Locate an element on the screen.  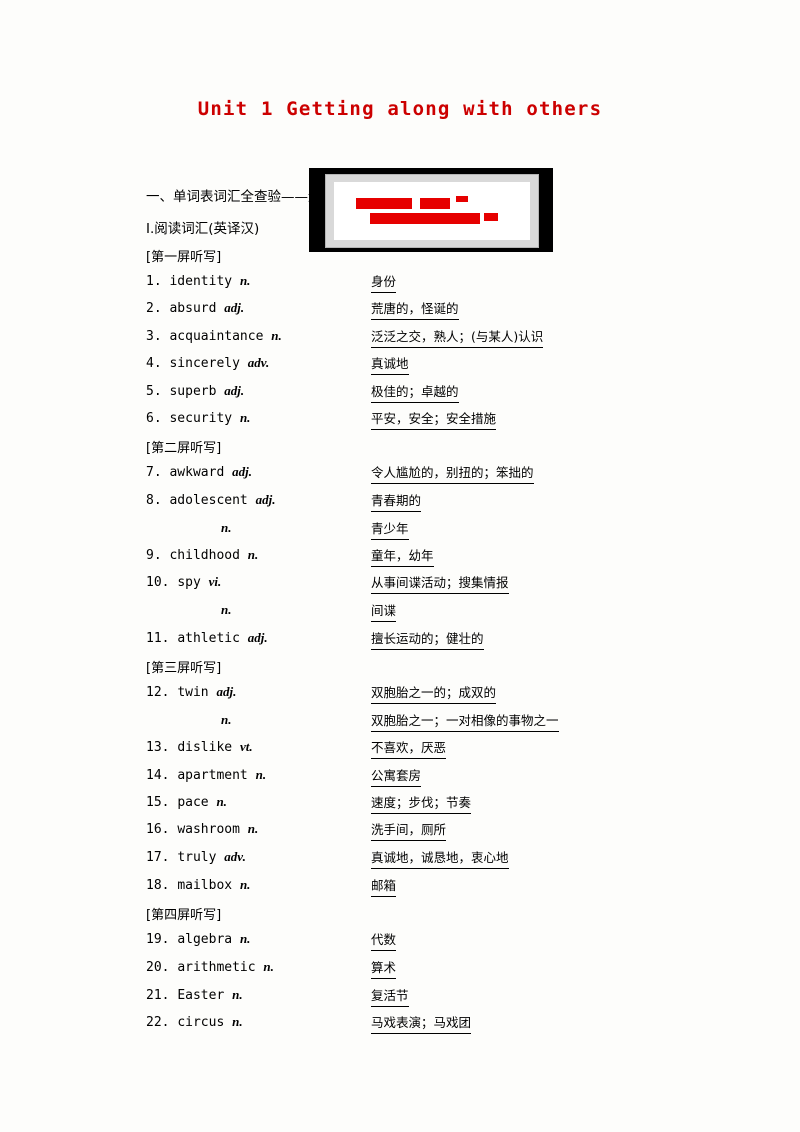
vocab-definition: 复活节 is located at coordinates (390, 996).